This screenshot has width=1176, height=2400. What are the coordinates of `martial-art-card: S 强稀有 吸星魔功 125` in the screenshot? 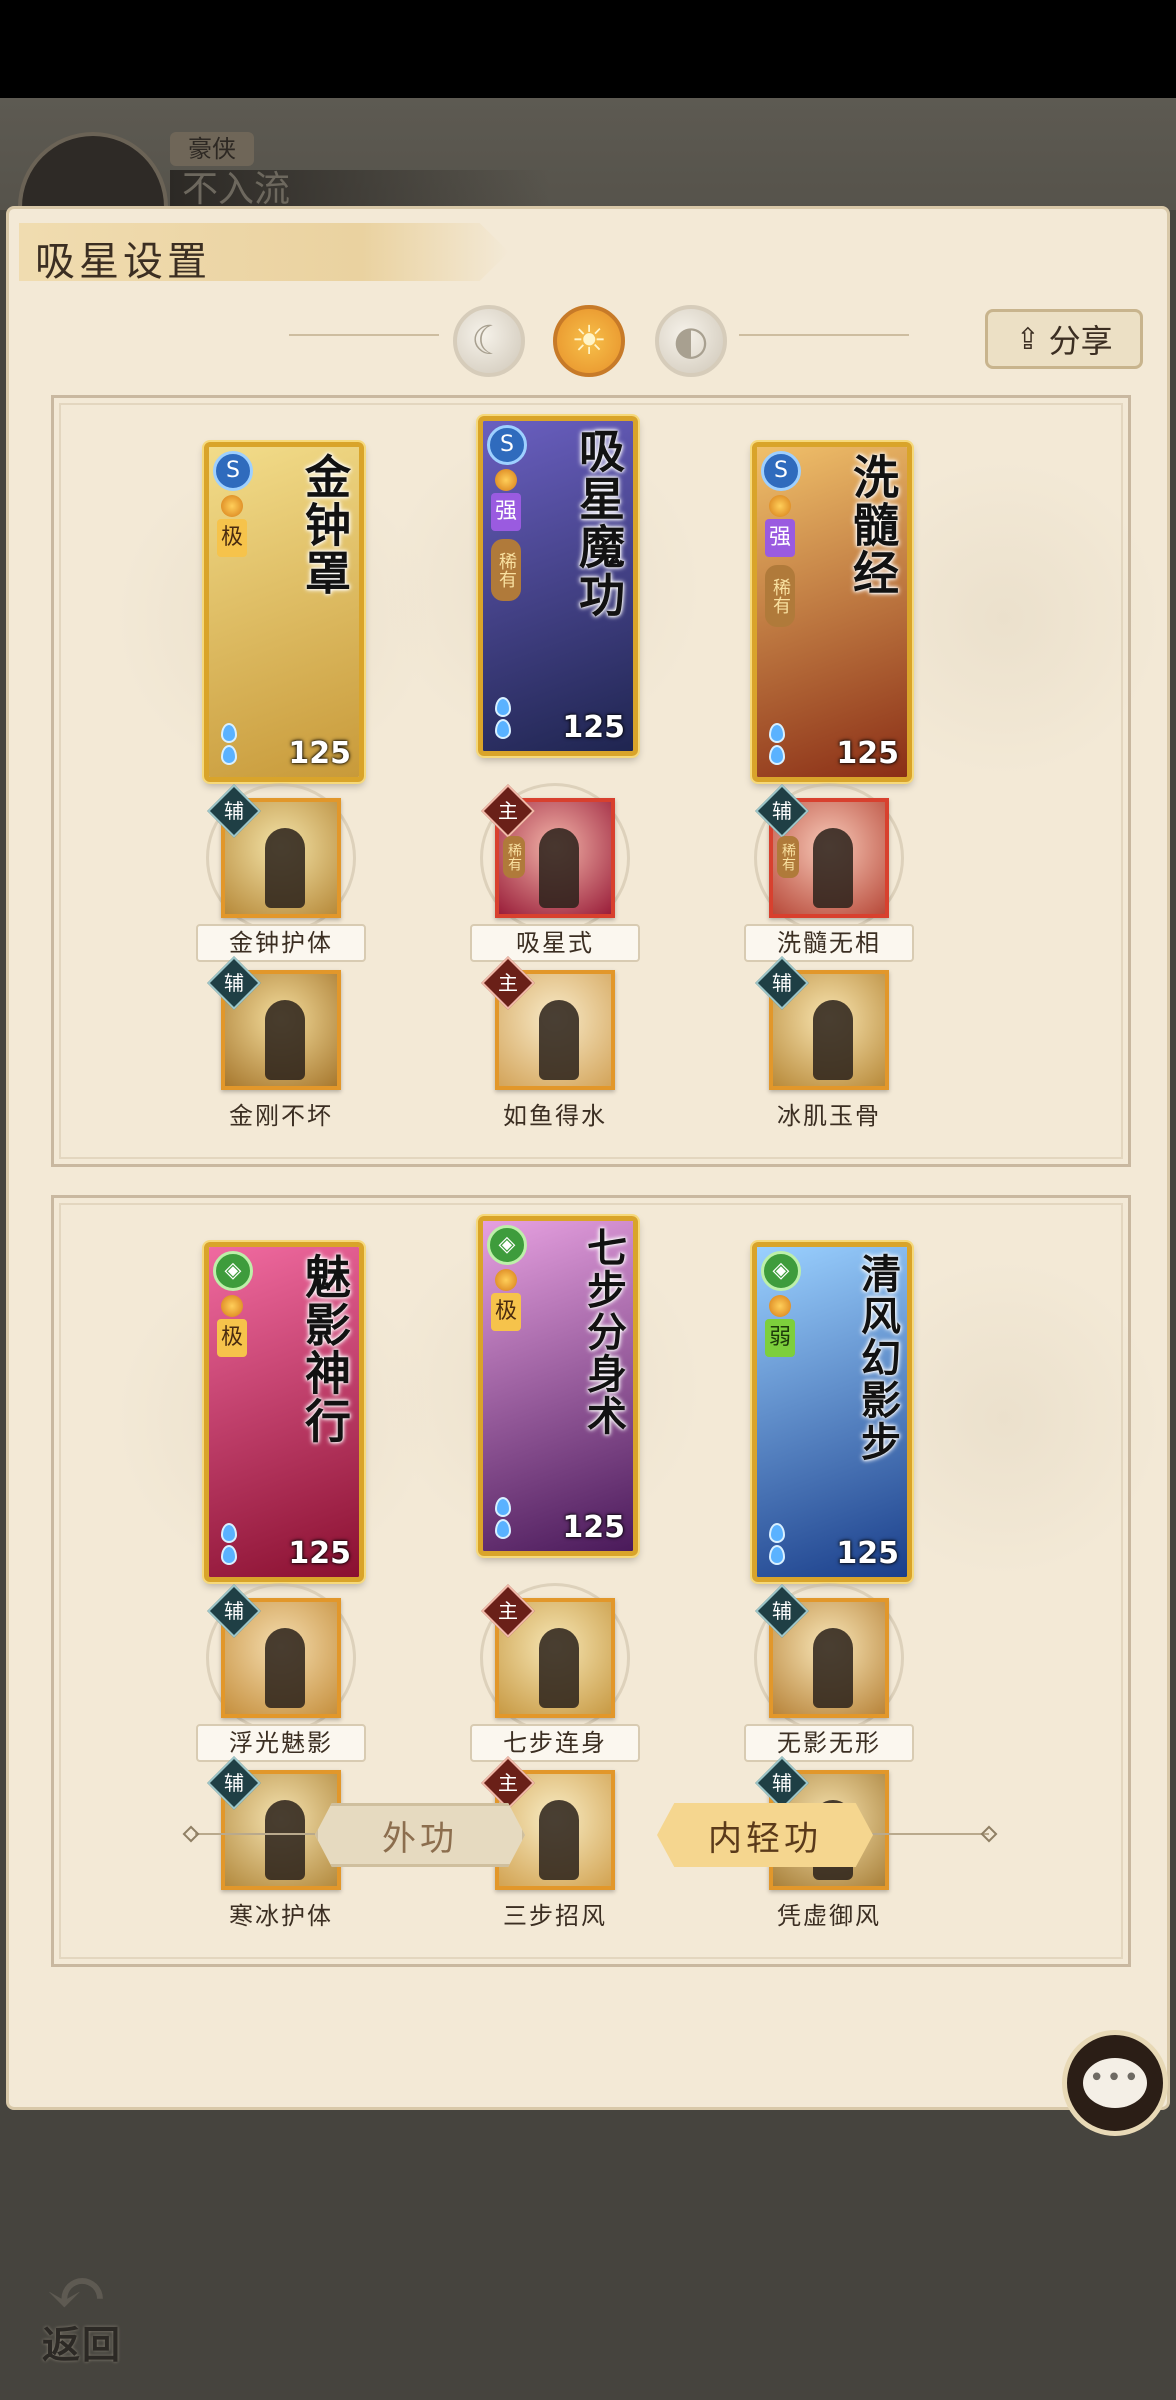 It's located at (558, 586).